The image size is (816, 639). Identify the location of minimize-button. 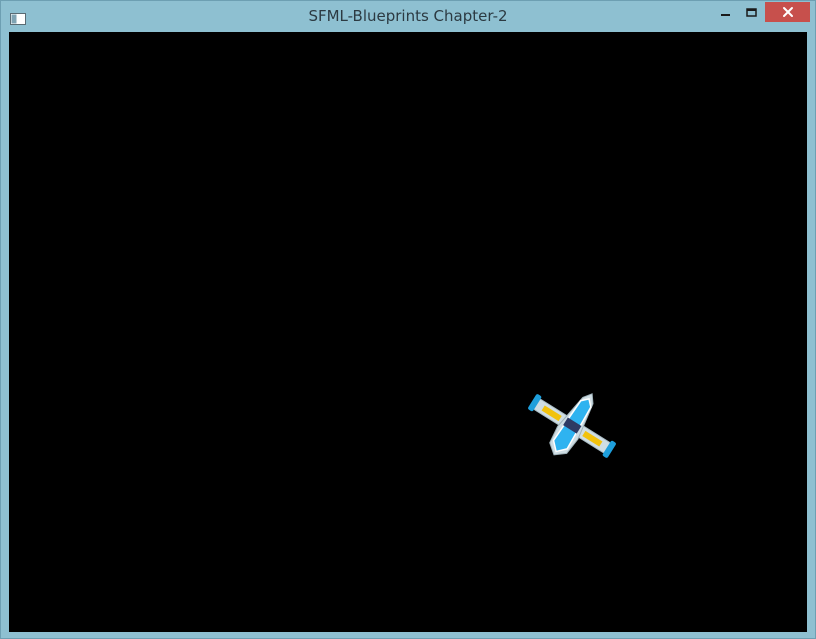
(726, 12).